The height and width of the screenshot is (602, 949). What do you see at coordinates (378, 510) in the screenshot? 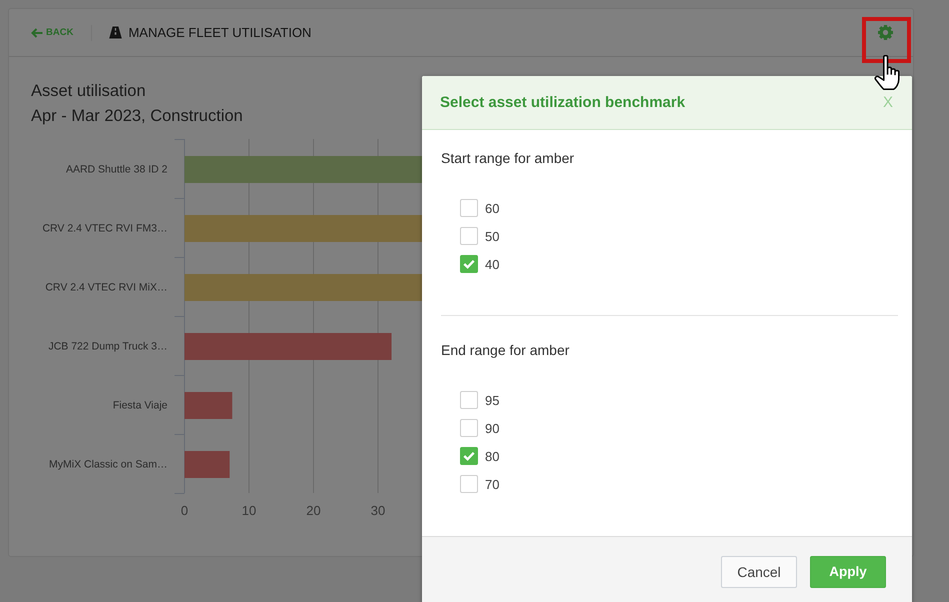
I see `axis-tick-label: 30` at bounding box center [378, 510].